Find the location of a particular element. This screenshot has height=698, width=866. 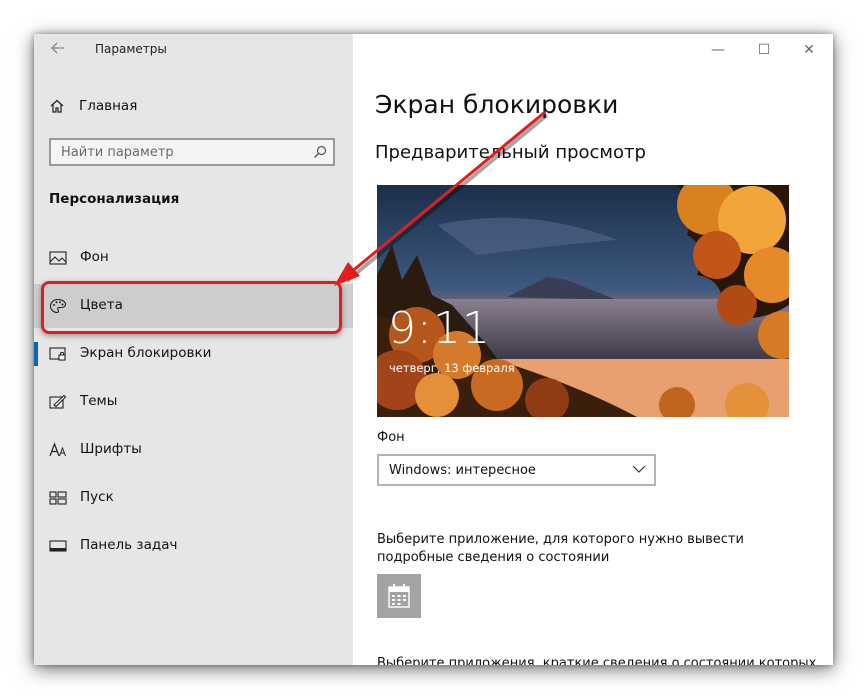

lock-screen-icon is located at coordinates (57, 354).